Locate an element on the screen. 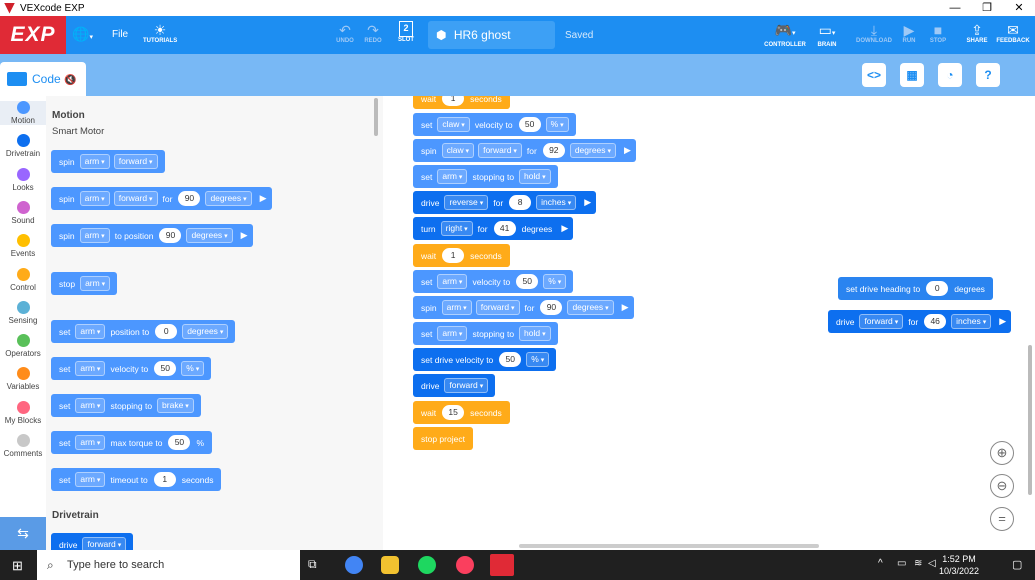  block-dropdown: inches is located at coordinates (971, 321).